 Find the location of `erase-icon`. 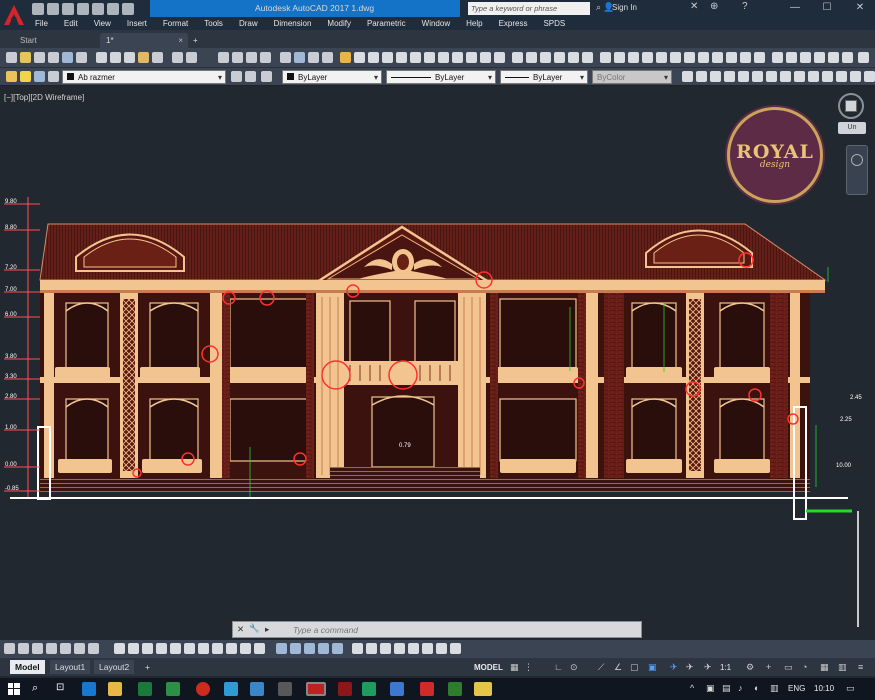

erase-icon is located at coordinates (777, 57).